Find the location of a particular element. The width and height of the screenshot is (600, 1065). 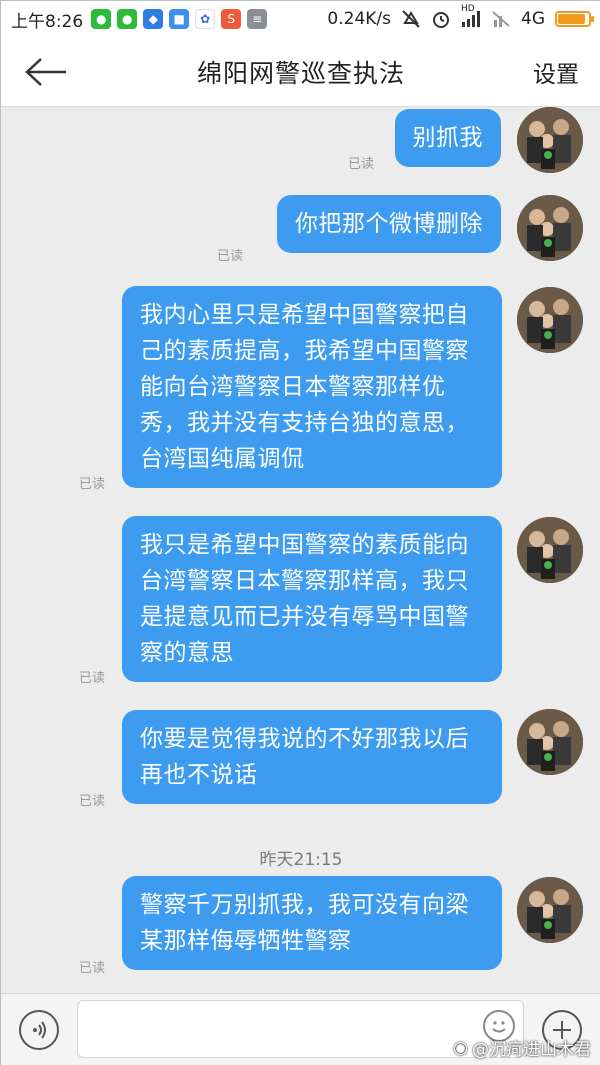

battery-level-fill is located at coordinates (571, 19).